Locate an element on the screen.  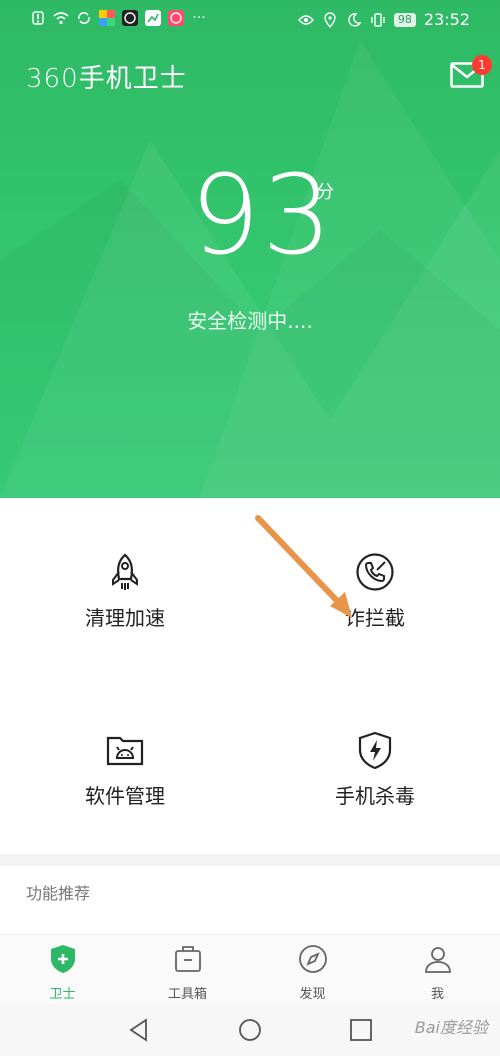
shield-bolt-icon is located at coordinates (375, 750).